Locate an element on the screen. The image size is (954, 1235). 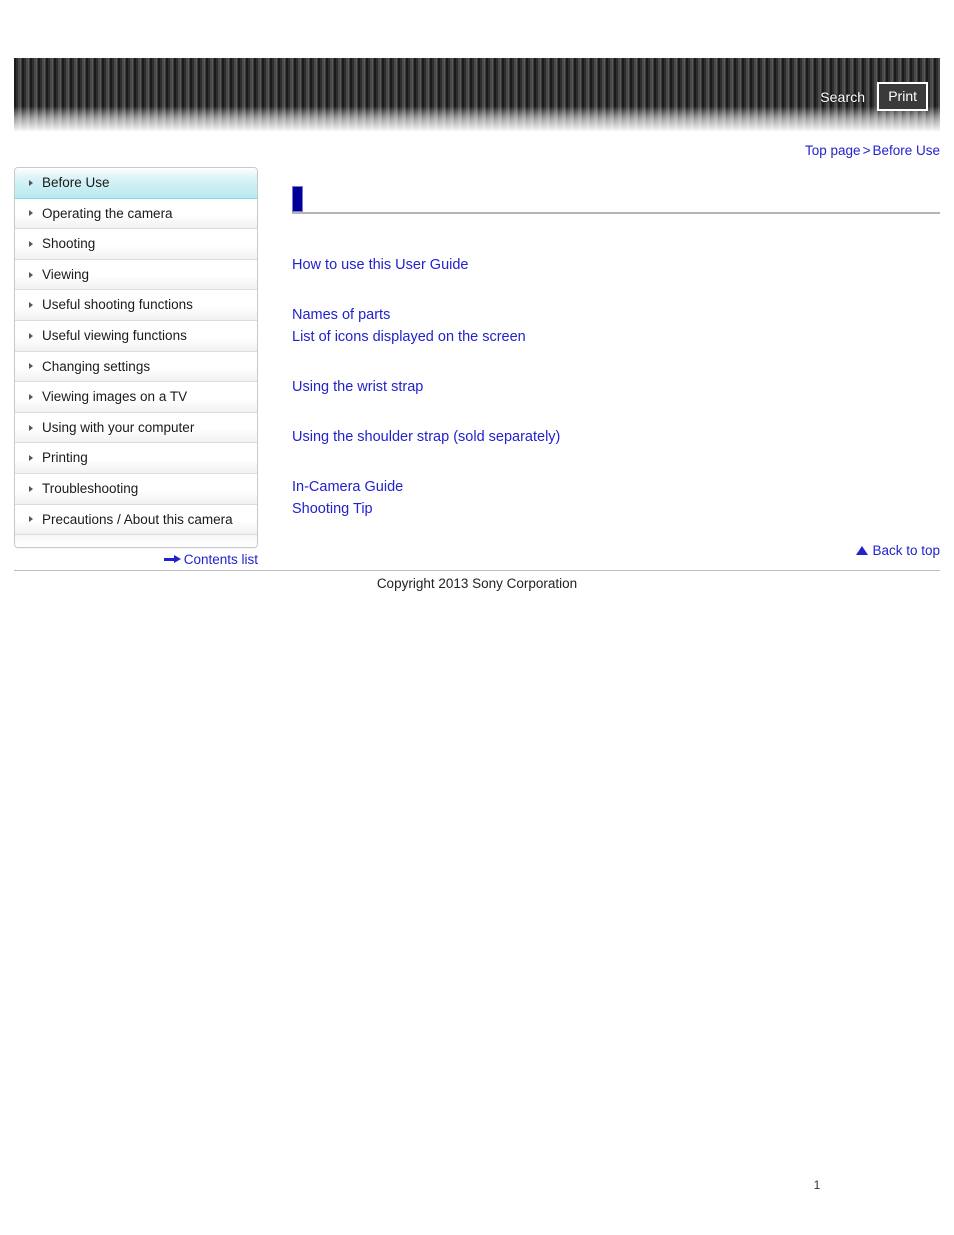
sidebar-item-viewing-images-on-a-tv: Viewing images on a TV is located at coordinates (136, 397).